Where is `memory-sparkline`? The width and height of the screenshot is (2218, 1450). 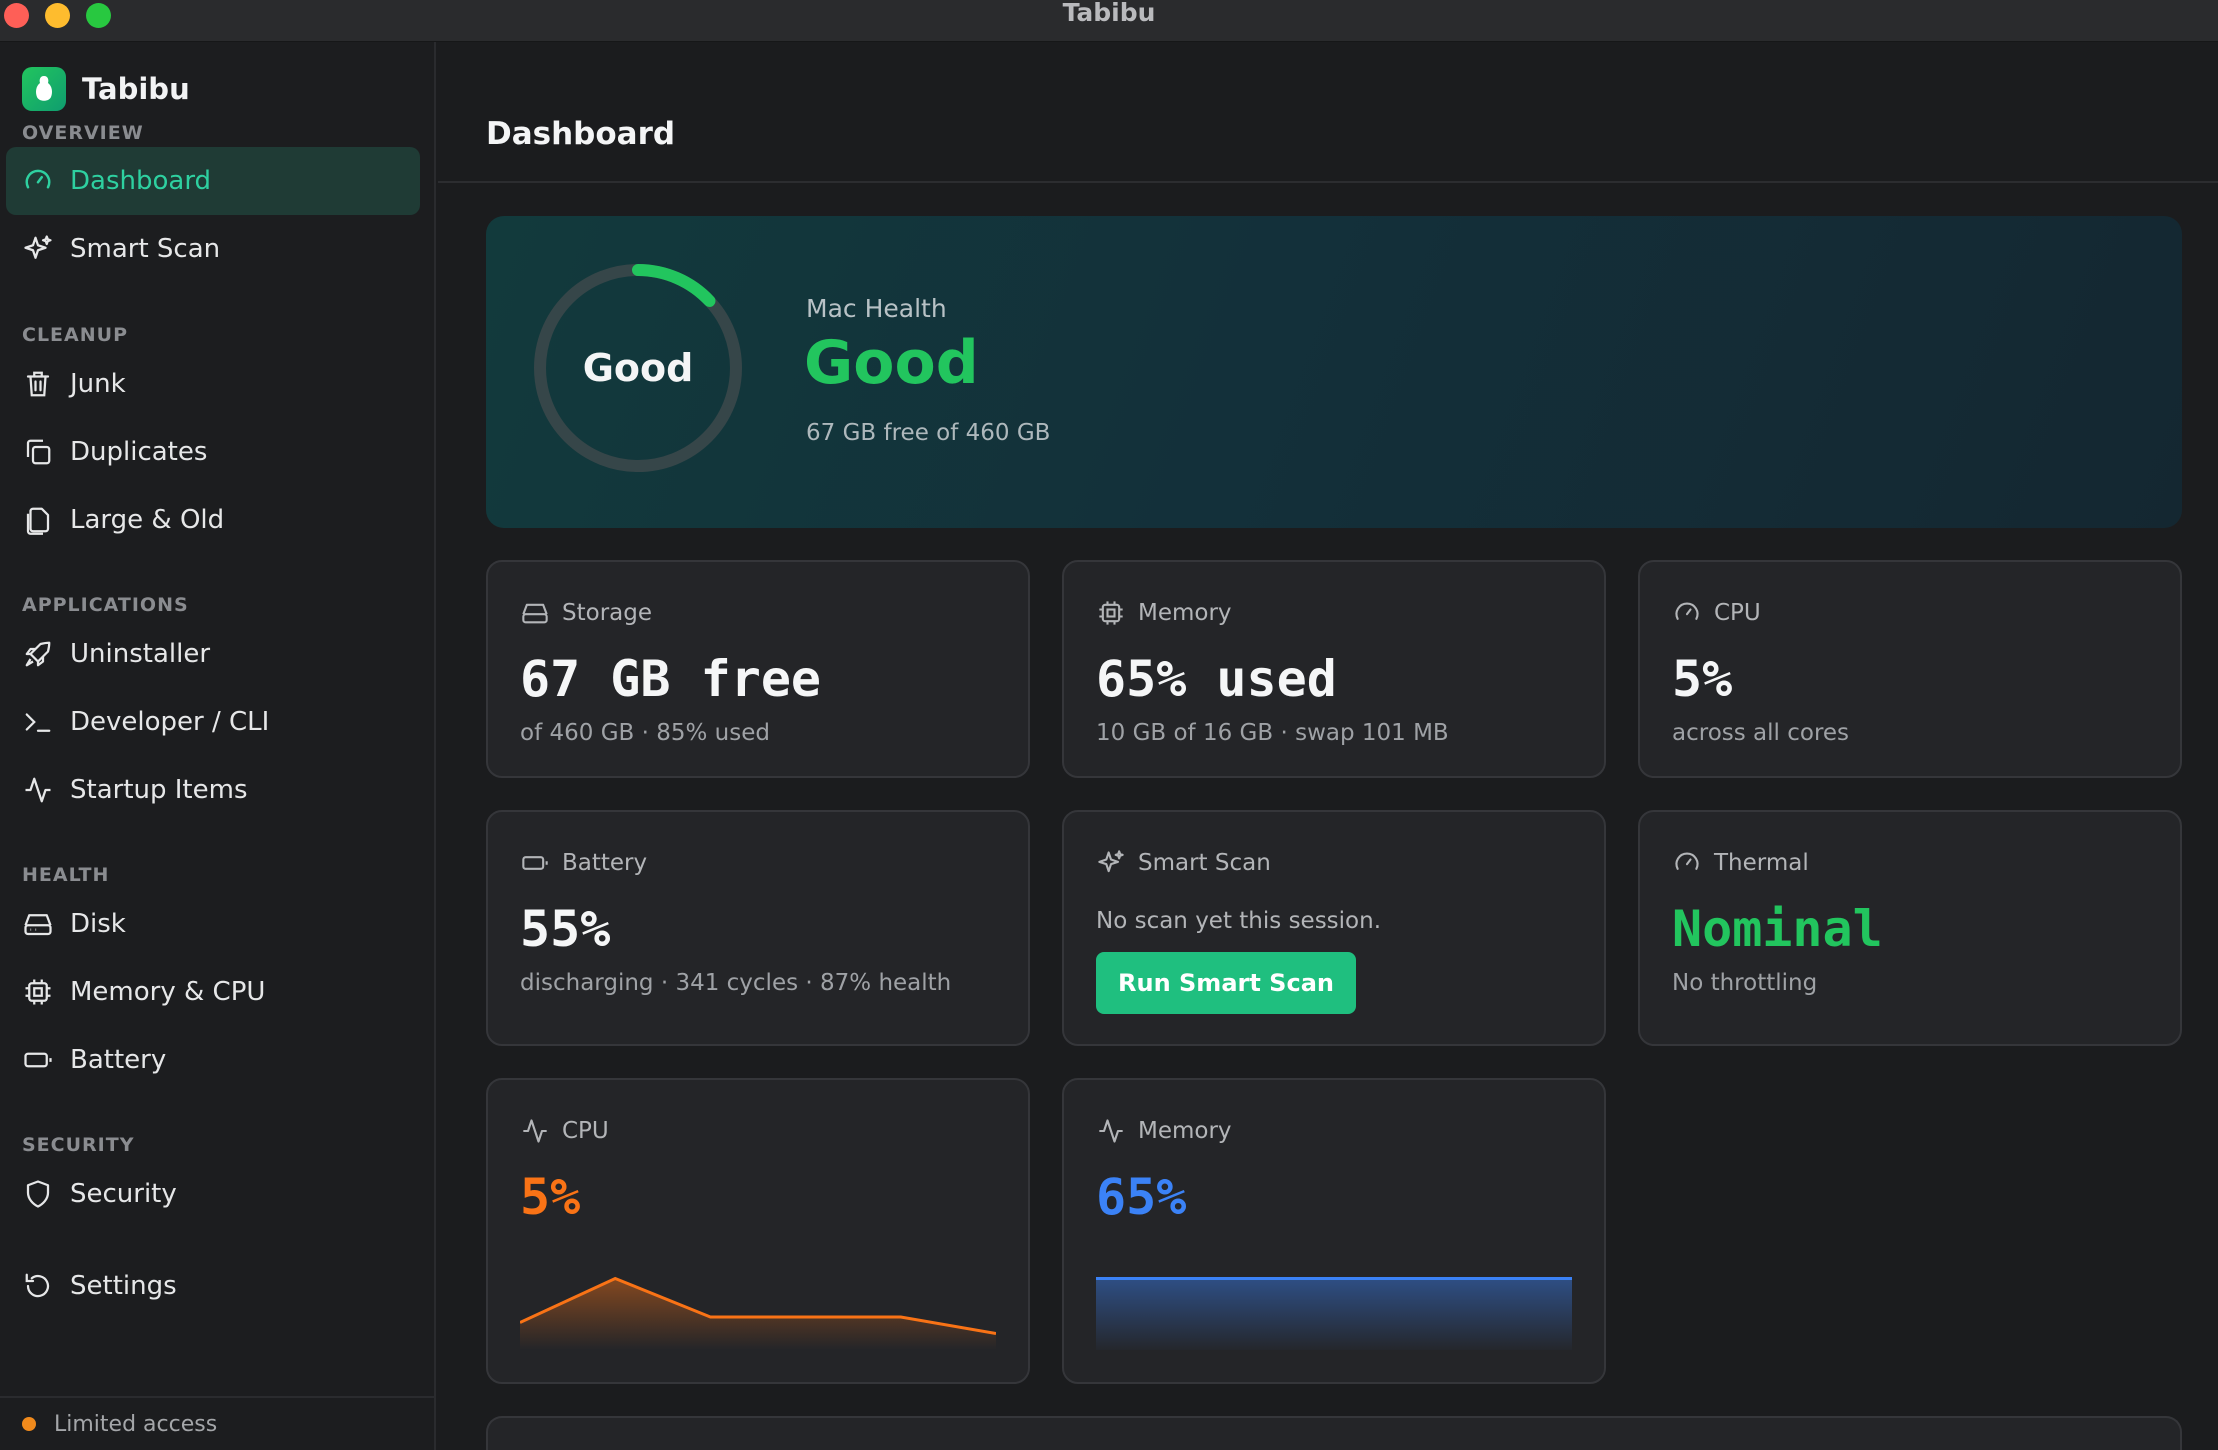
memory-sparkline is located at coordinates (1334, 1313).